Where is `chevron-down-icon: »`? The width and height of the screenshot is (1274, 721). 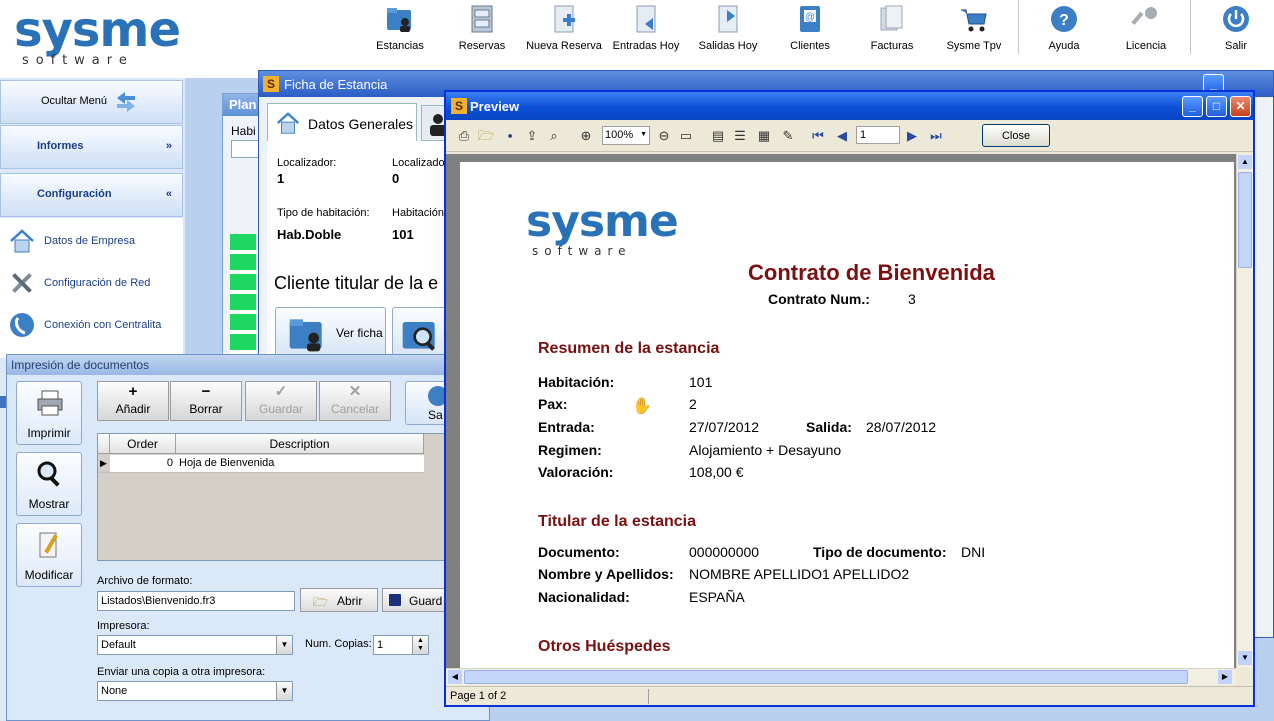
chevron-down-icon: » is located at coordinates (168, 146).